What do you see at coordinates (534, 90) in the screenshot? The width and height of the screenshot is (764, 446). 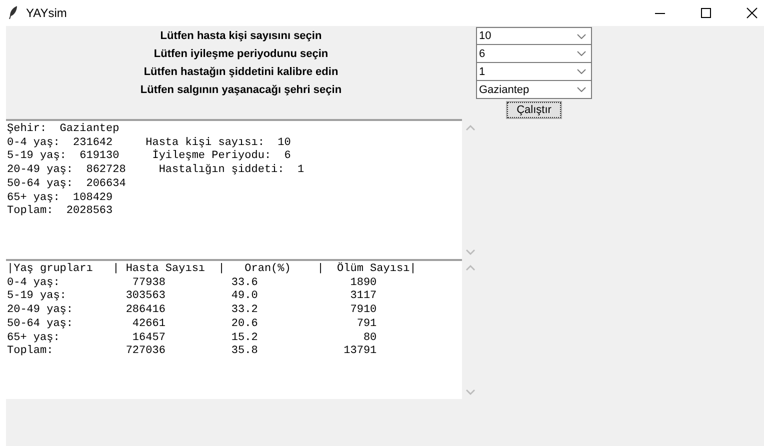 I see `dropdown: Gaziantep` at bounding box center [534, 90].